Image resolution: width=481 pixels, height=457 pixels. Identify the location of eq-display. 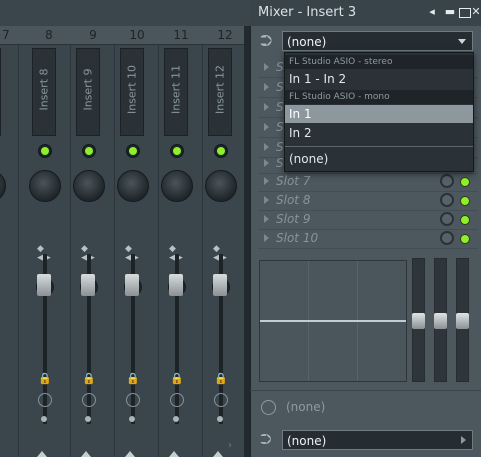
(333, 321).